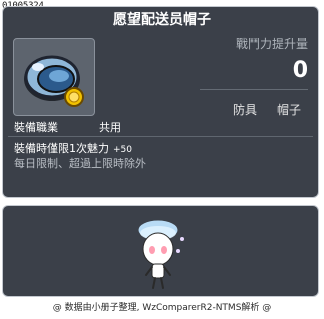  I want to click on footer-credit: @ 数据由小册子整理, WzComparerR2-NTMS解析 @, so click(162, 308).